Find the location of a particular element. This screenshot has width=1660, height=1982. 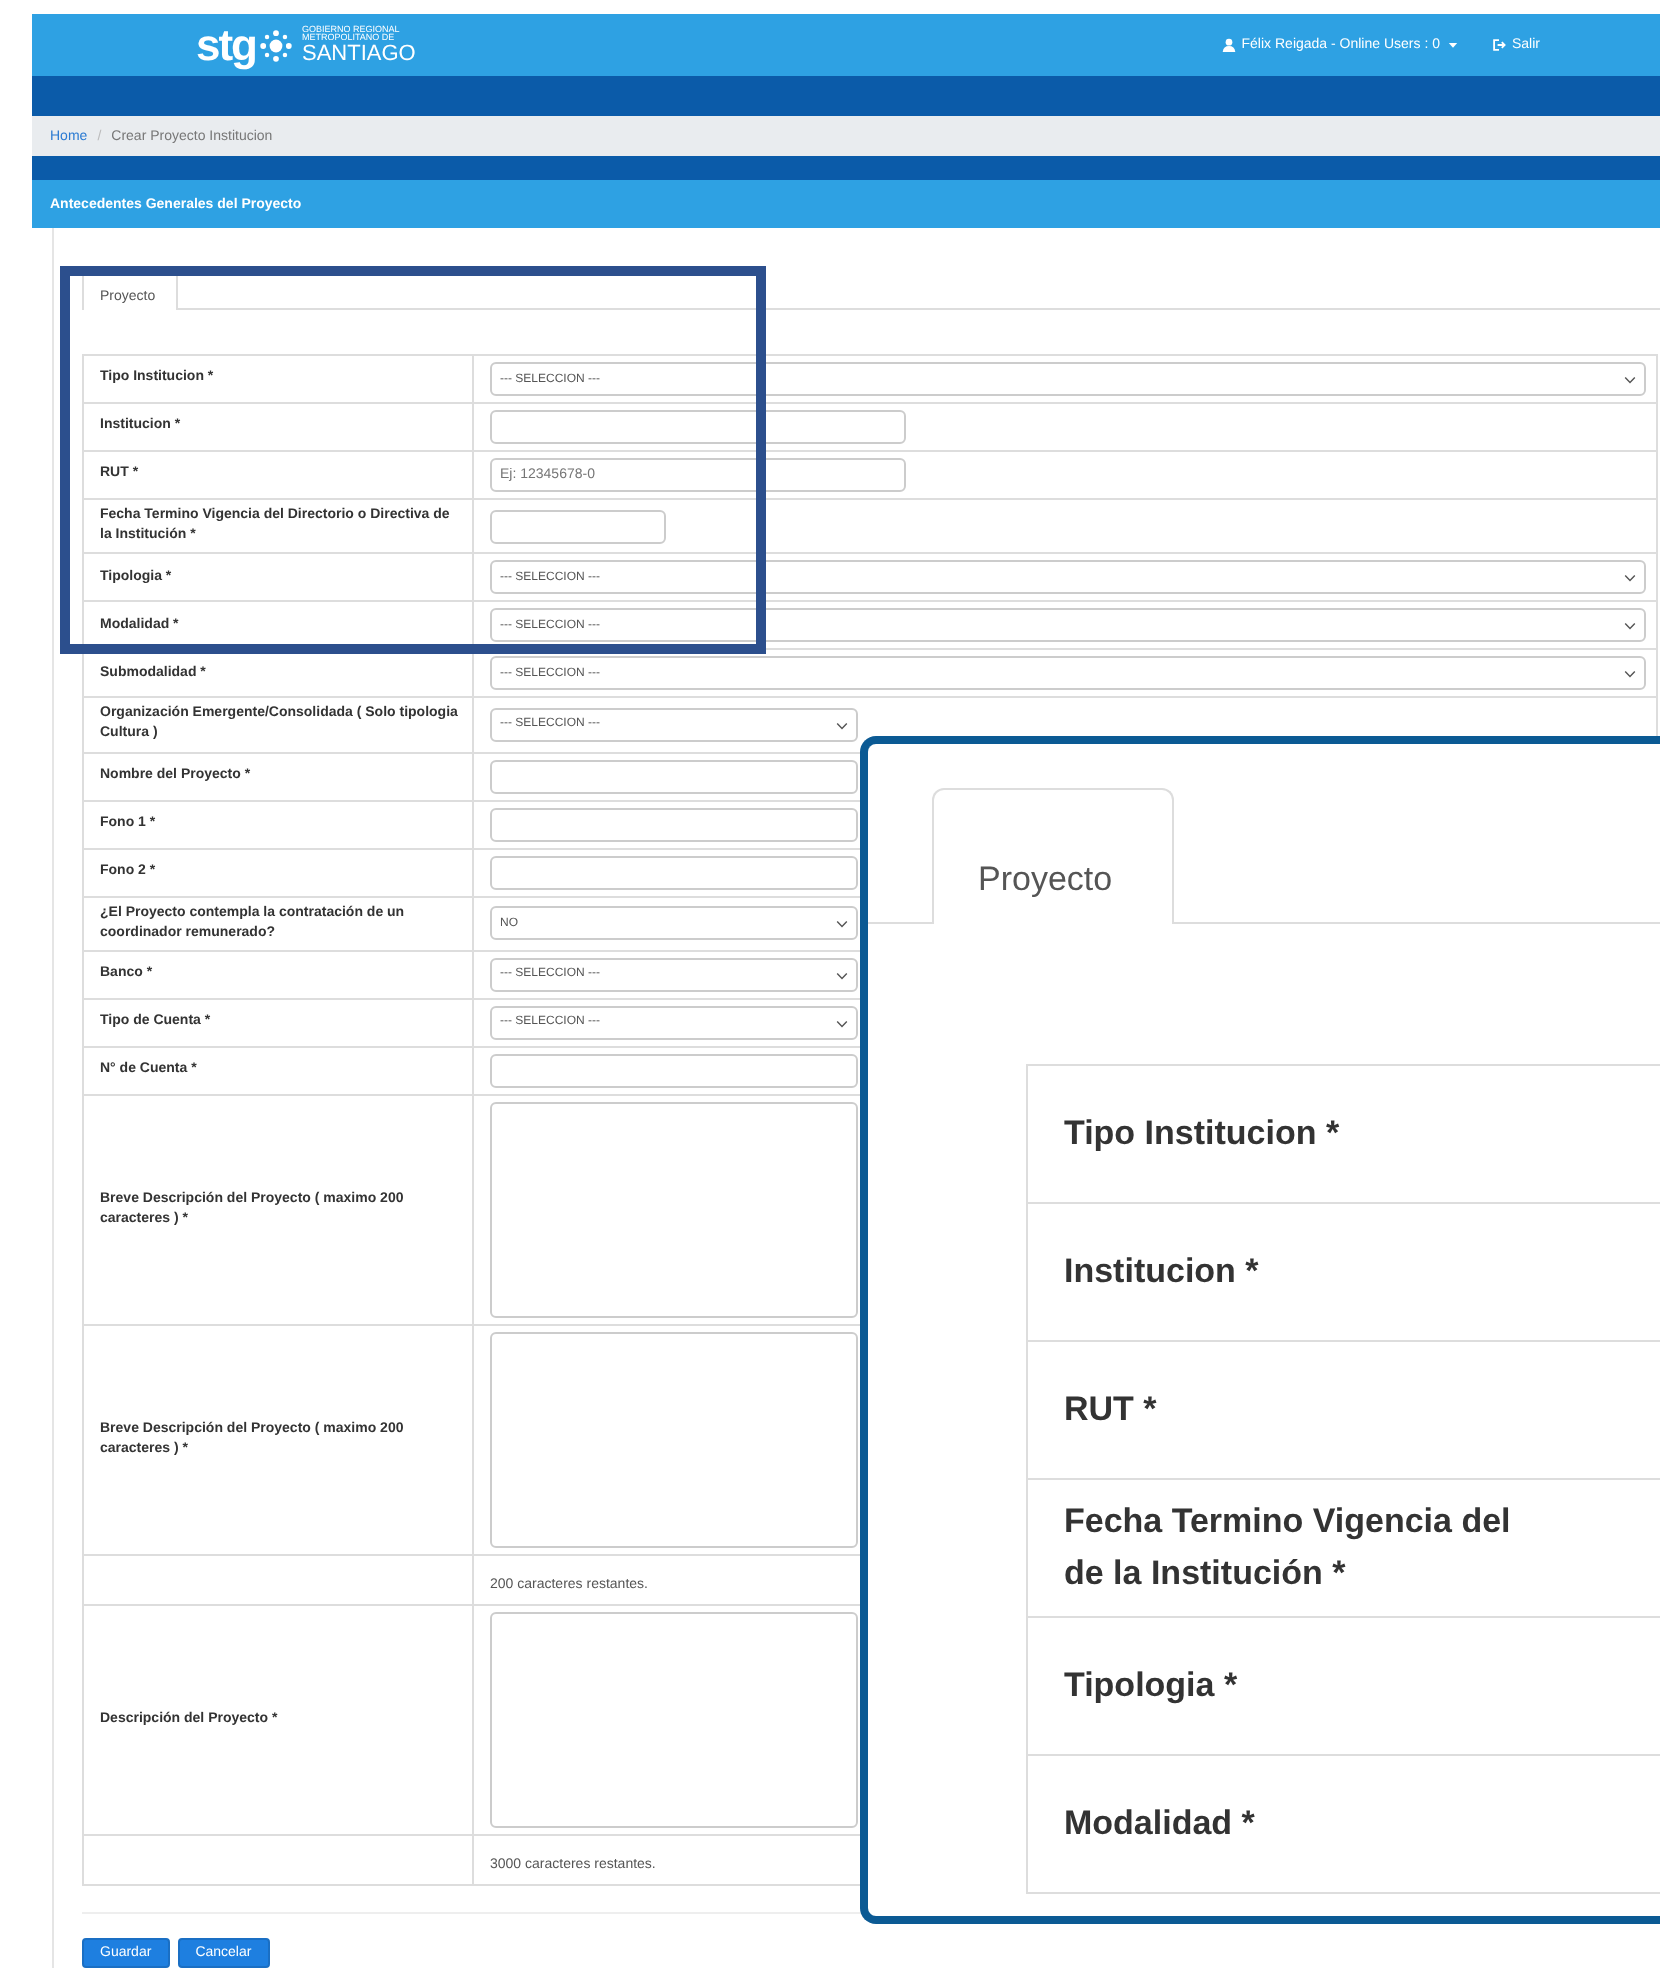

tab: Proyecto is located at coordinates (1053, 856).